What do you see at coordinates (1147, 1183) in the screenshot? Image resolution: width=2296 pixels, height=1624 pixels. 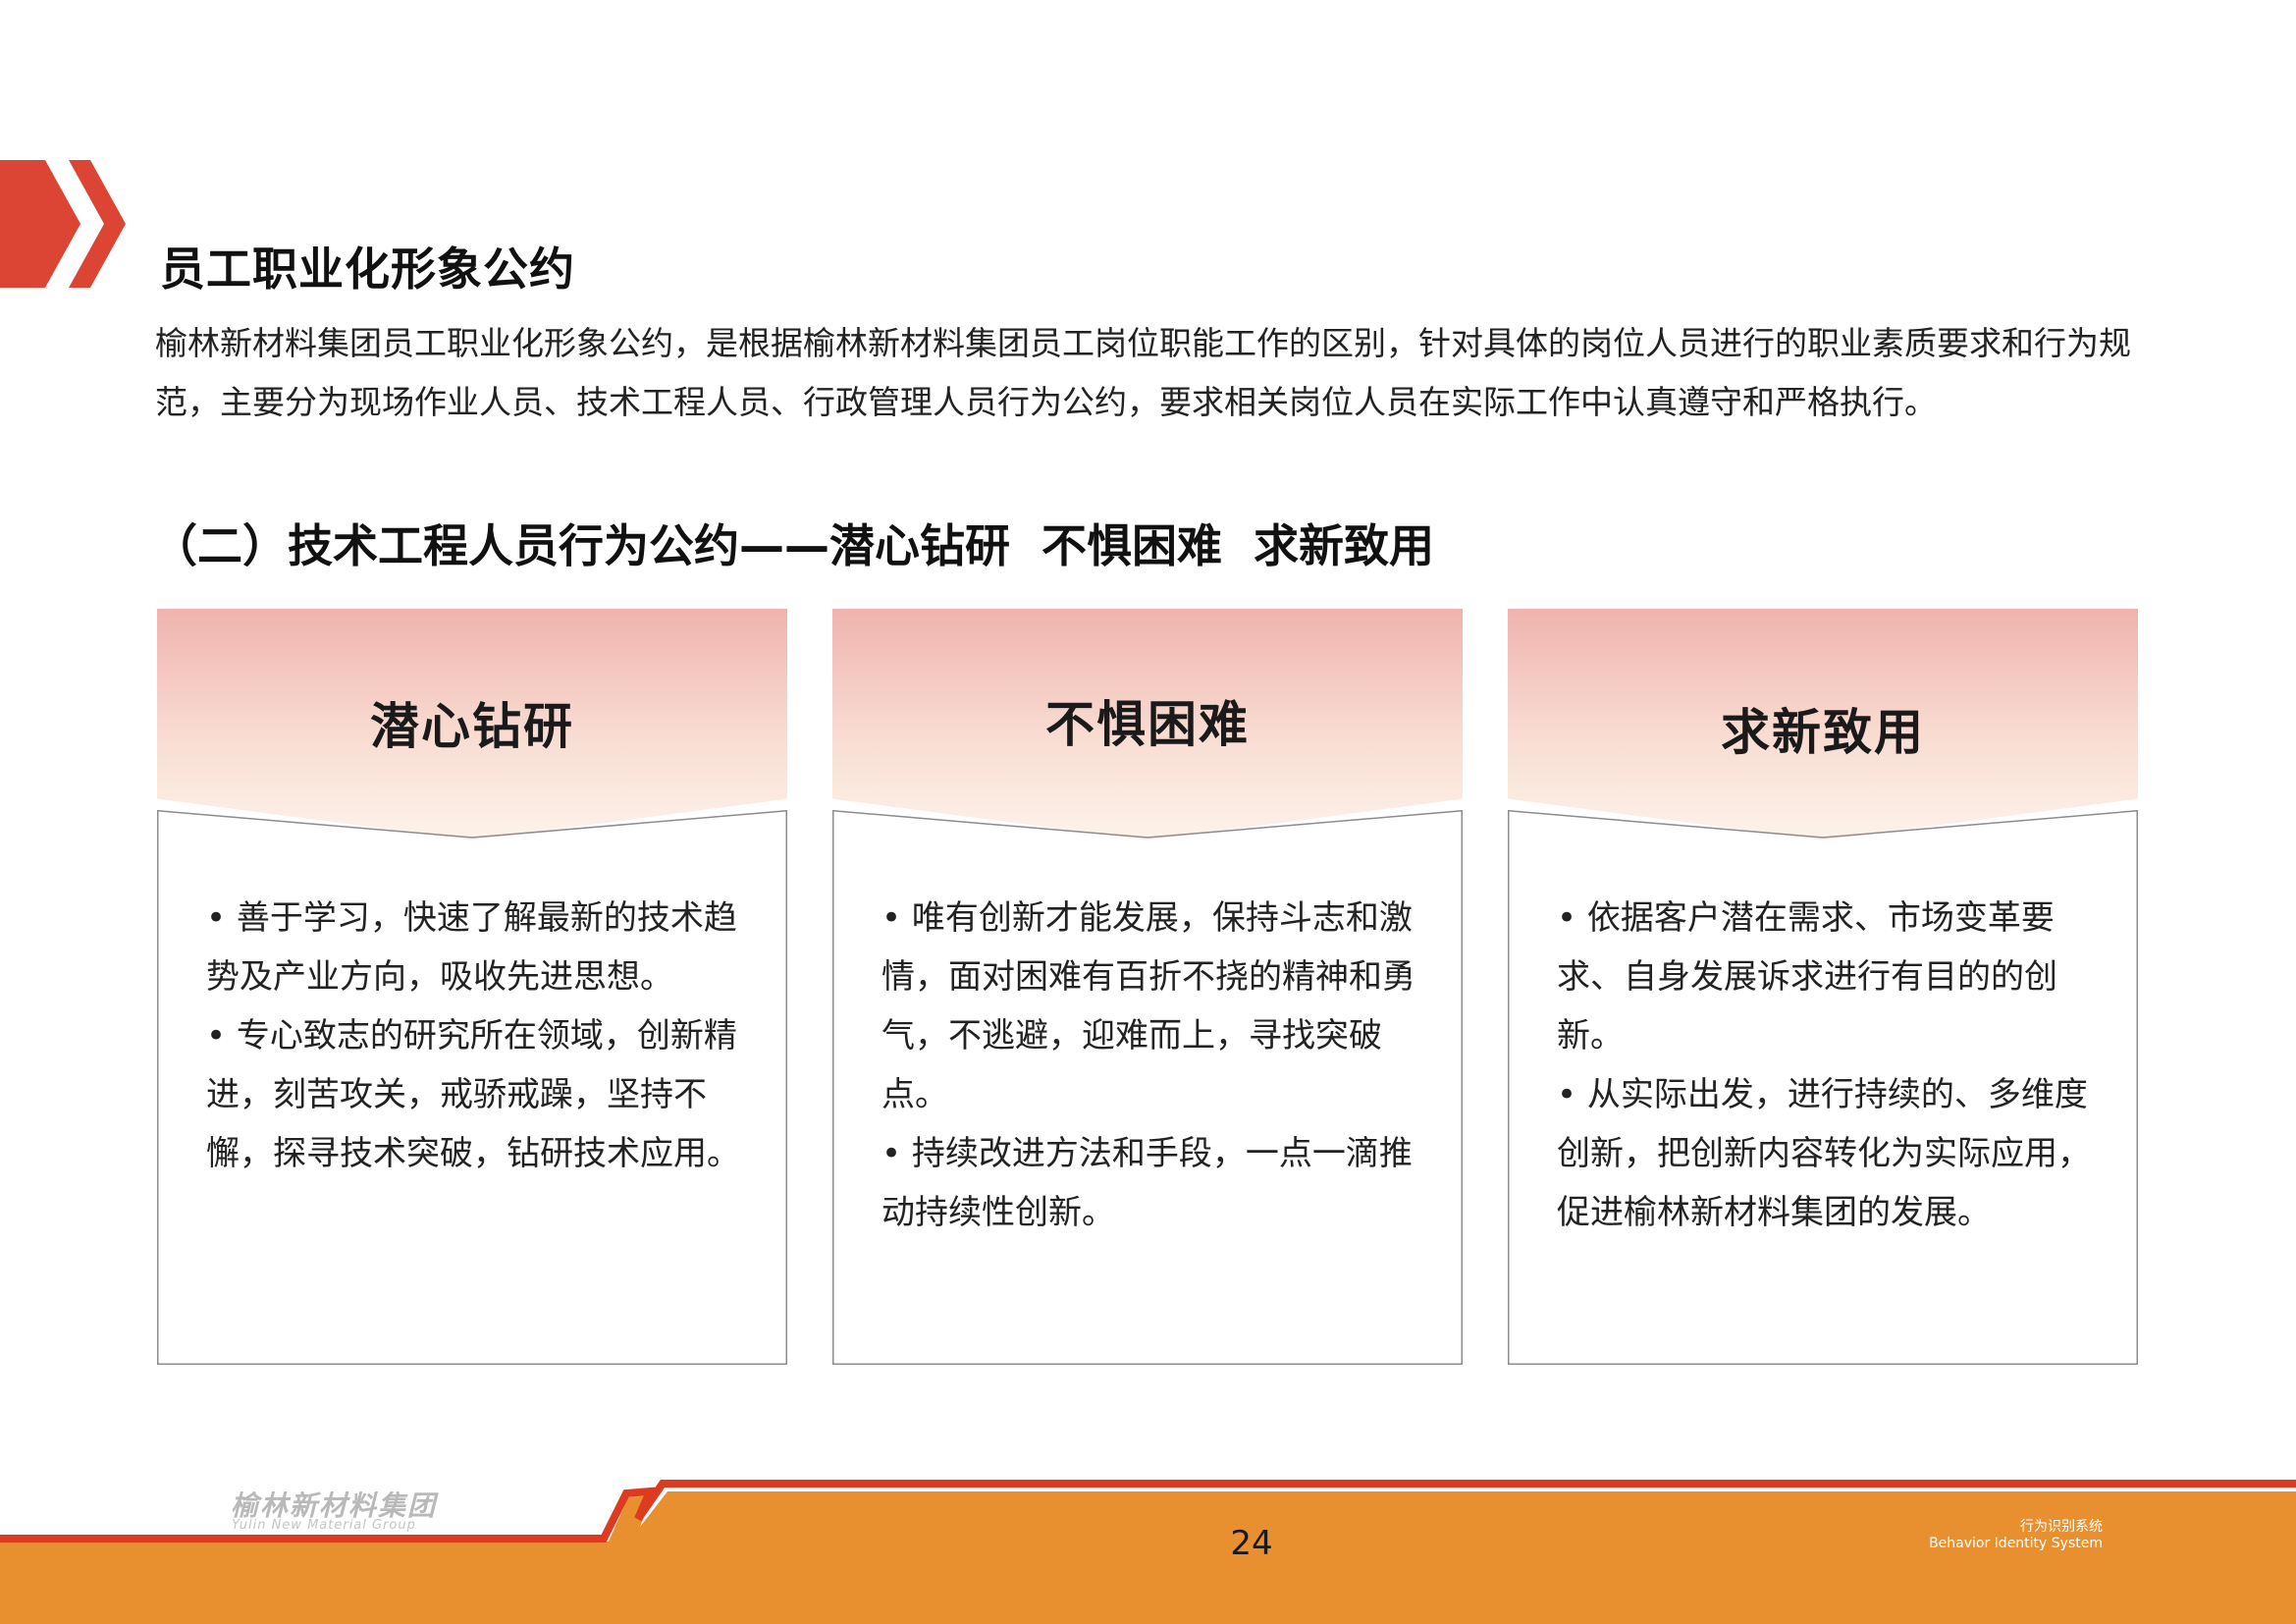 I see `card-point: • 持续改进方法和手段，一点一滴推动持续性创新。` at bounding box center [1147, 1183].